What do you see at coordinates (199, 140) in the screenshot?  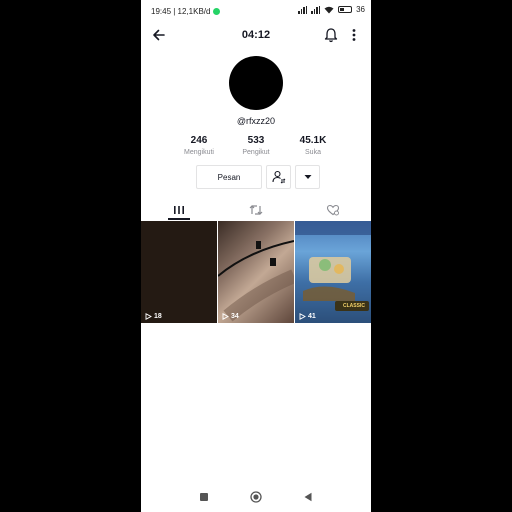 I see `stat-value: 246` at bounding box center [199, 140].